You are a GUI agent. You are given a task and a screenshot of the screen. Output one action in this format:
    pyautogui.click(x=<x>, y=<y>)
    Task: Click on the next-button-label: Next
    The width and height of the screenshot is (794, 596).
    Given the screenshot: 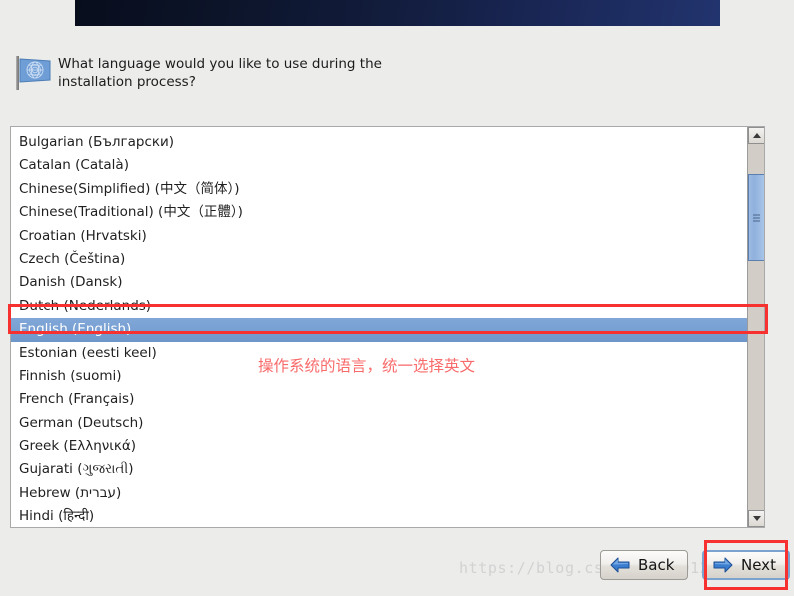 What is the action you would take?
    pyautogui.click(x=758, y=564)
    